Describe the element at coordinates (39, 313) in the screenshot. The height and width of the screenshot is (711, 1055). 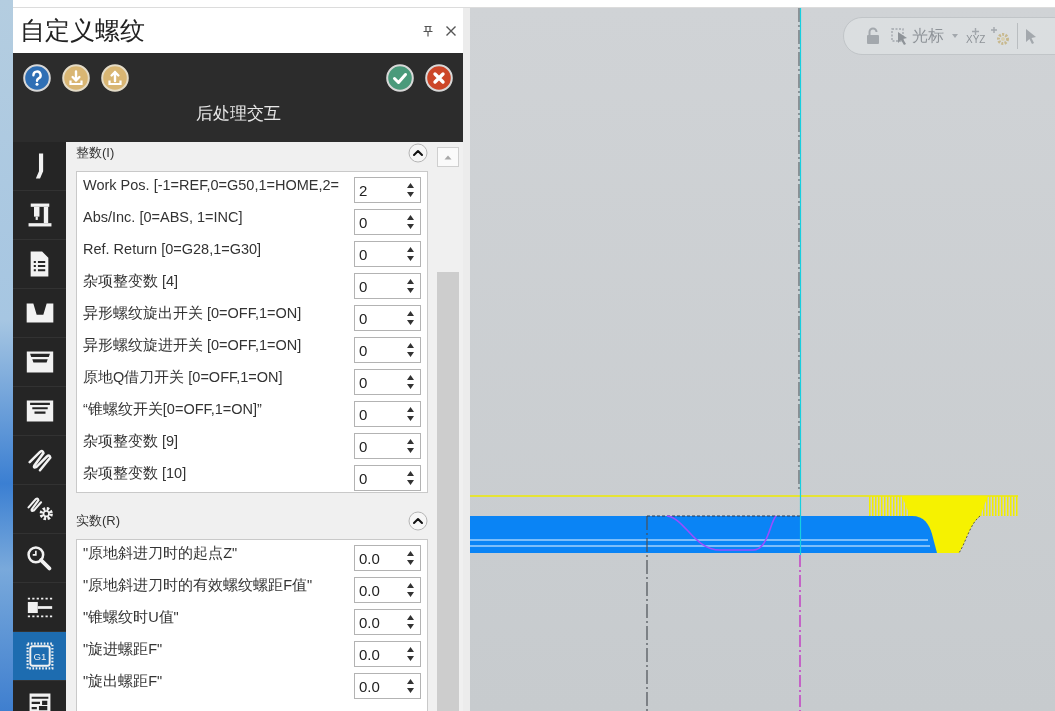
I see `pocket-icon` at that location.